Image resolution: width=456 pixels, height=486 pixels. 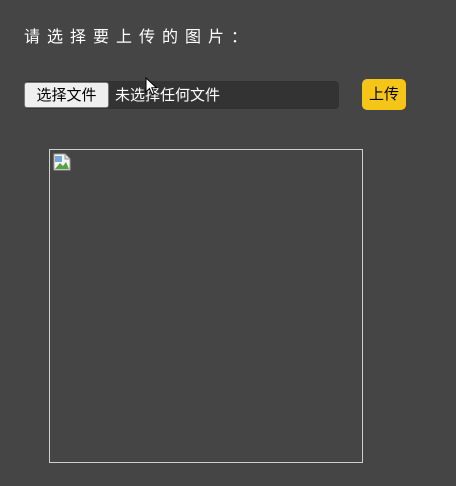 I want to click on upload-button: 上传, so click(x=384, y=94).